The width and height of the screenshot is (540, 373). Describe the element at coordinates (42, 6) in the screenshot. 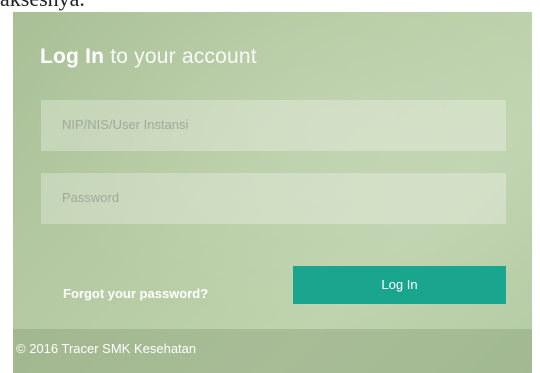

I see `background-paragraph-text: aksesnya.` at that location.